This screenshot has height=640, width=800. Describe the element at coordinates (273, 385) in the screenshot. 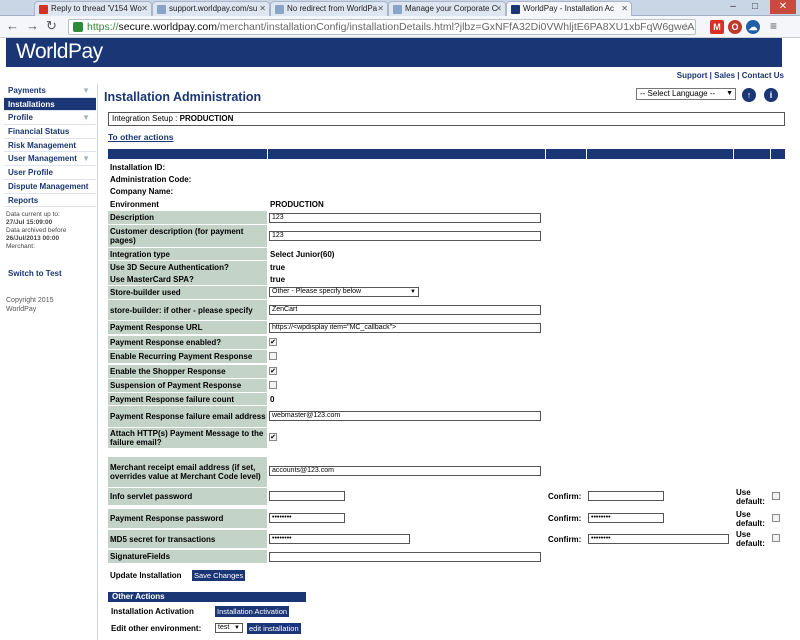

I see `suspension-checkbox` at that location.